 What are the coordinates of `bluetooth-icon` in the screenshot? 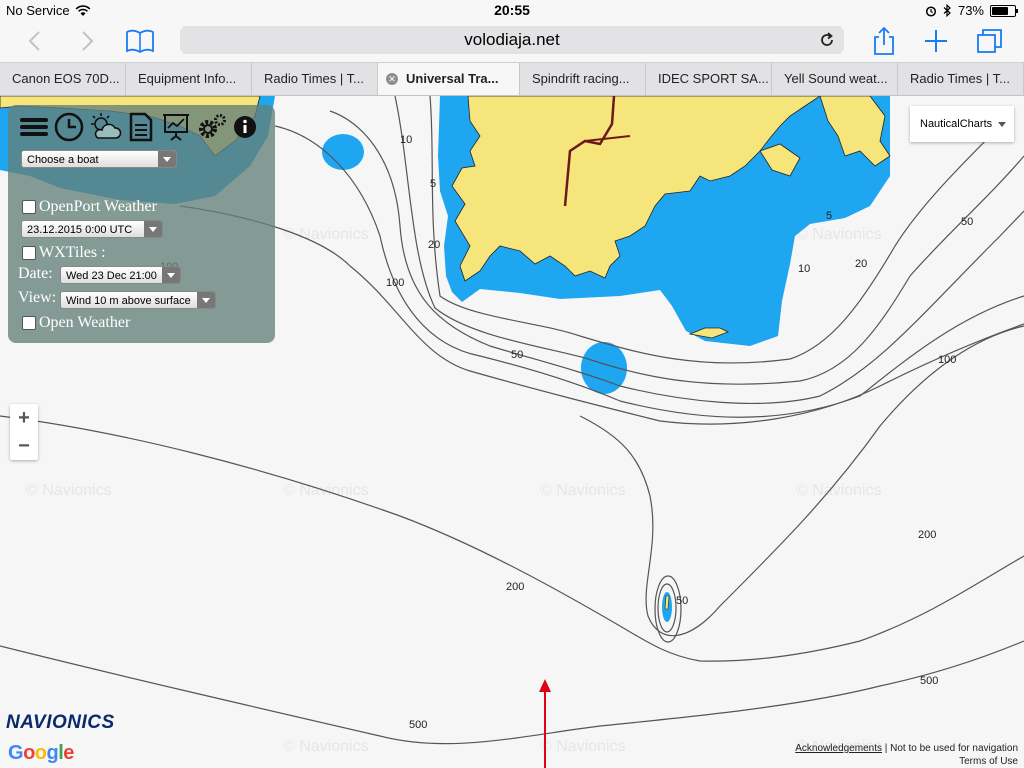 It's located at (947, 10).